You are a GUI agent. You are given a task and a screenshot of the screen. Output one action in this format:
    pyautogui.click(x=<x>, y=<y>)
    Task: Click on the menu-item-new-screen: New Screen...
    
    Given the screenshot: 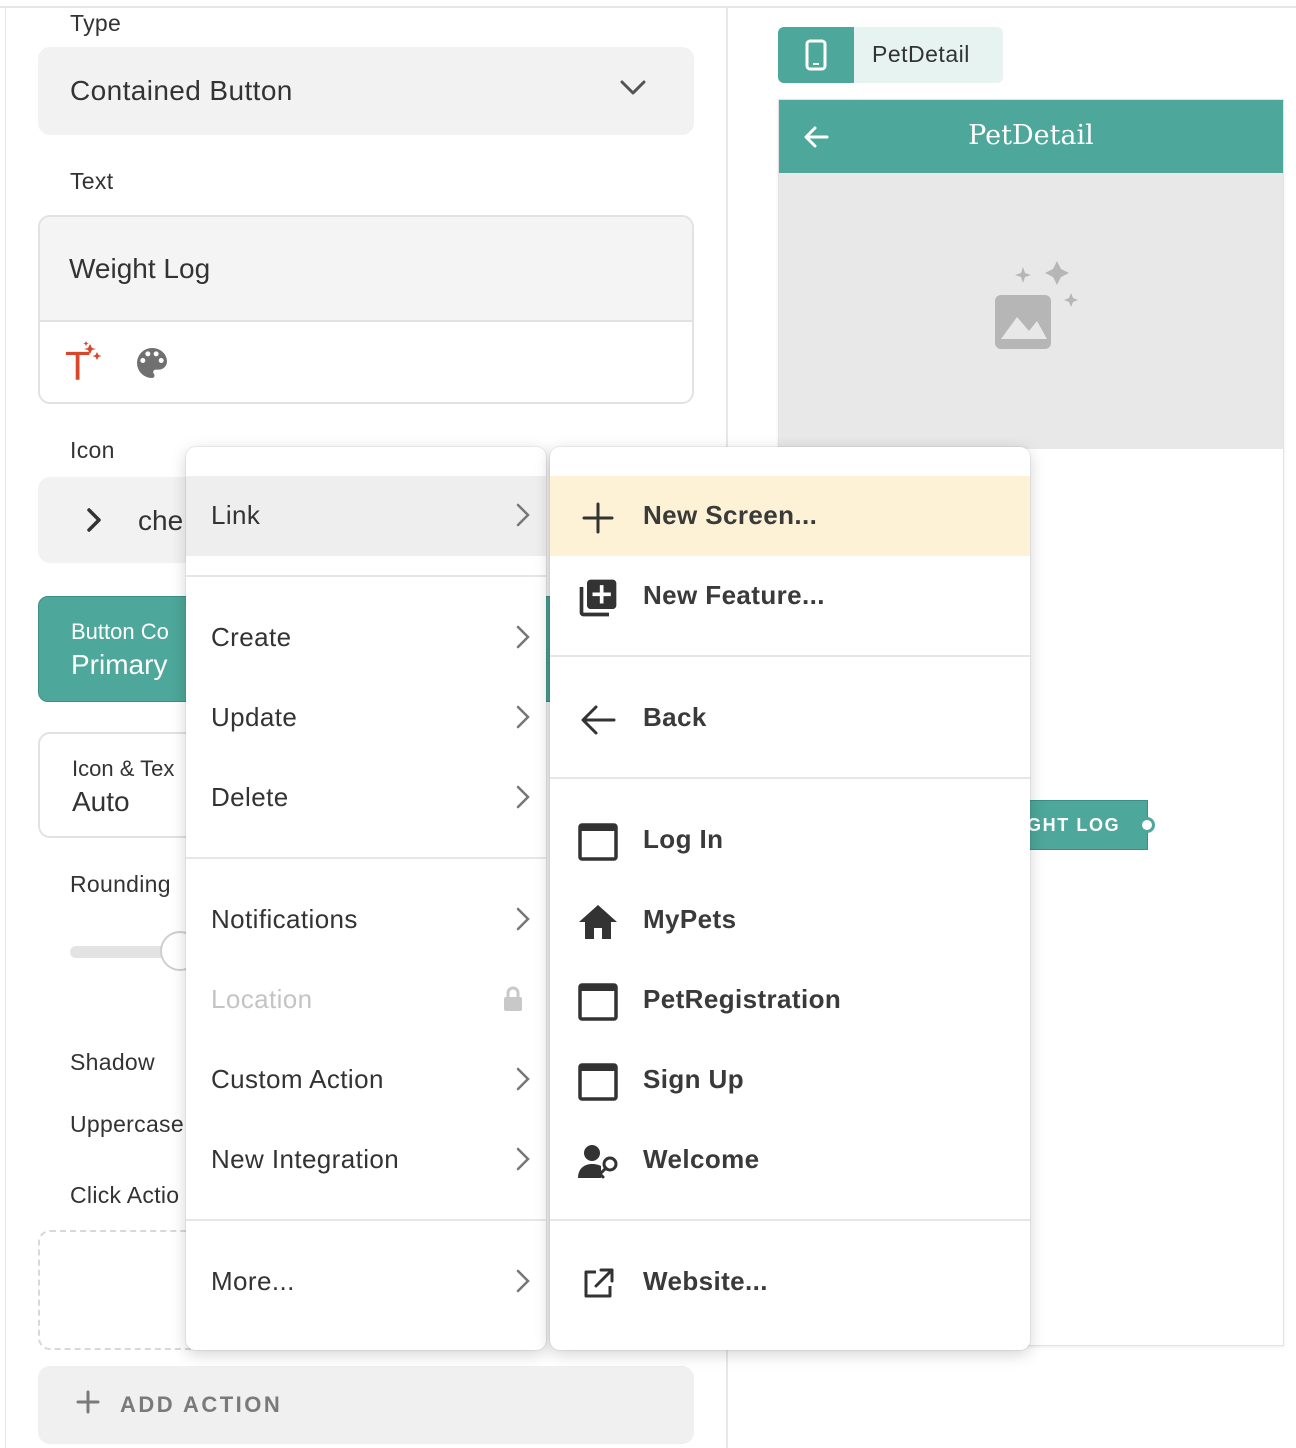 What is the action you would take?
    pyautogui.click(x=790, y=516)
    